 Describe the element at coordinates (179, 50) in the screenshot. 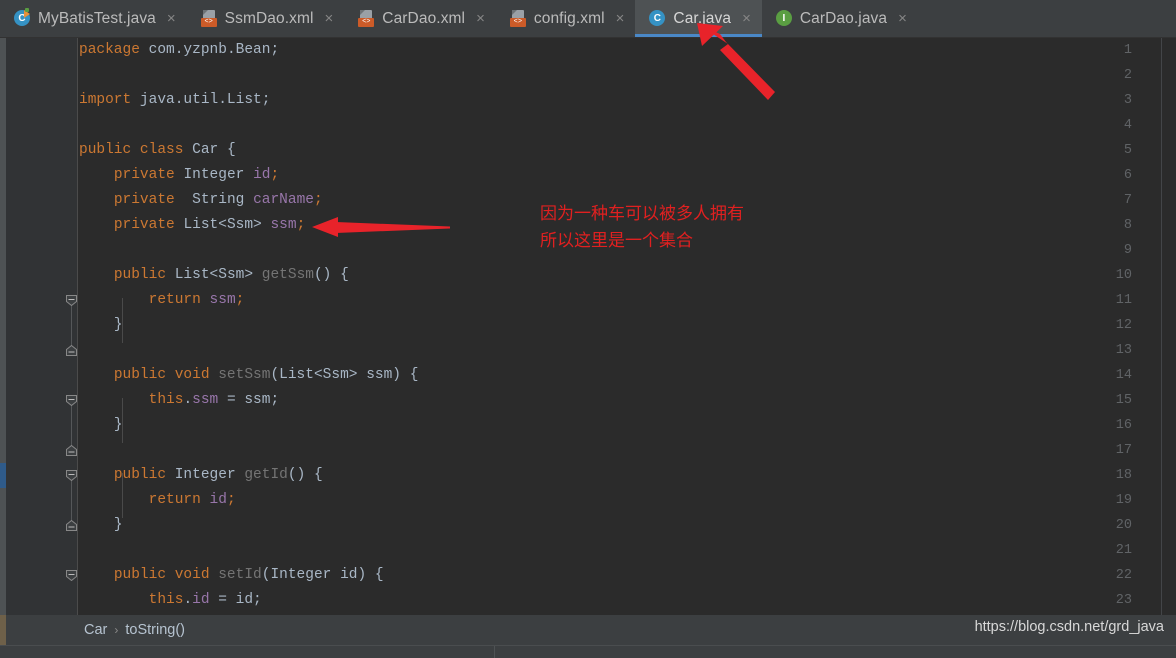

I see `code-line-1: package com.yzpnb.Bean;` at that location.